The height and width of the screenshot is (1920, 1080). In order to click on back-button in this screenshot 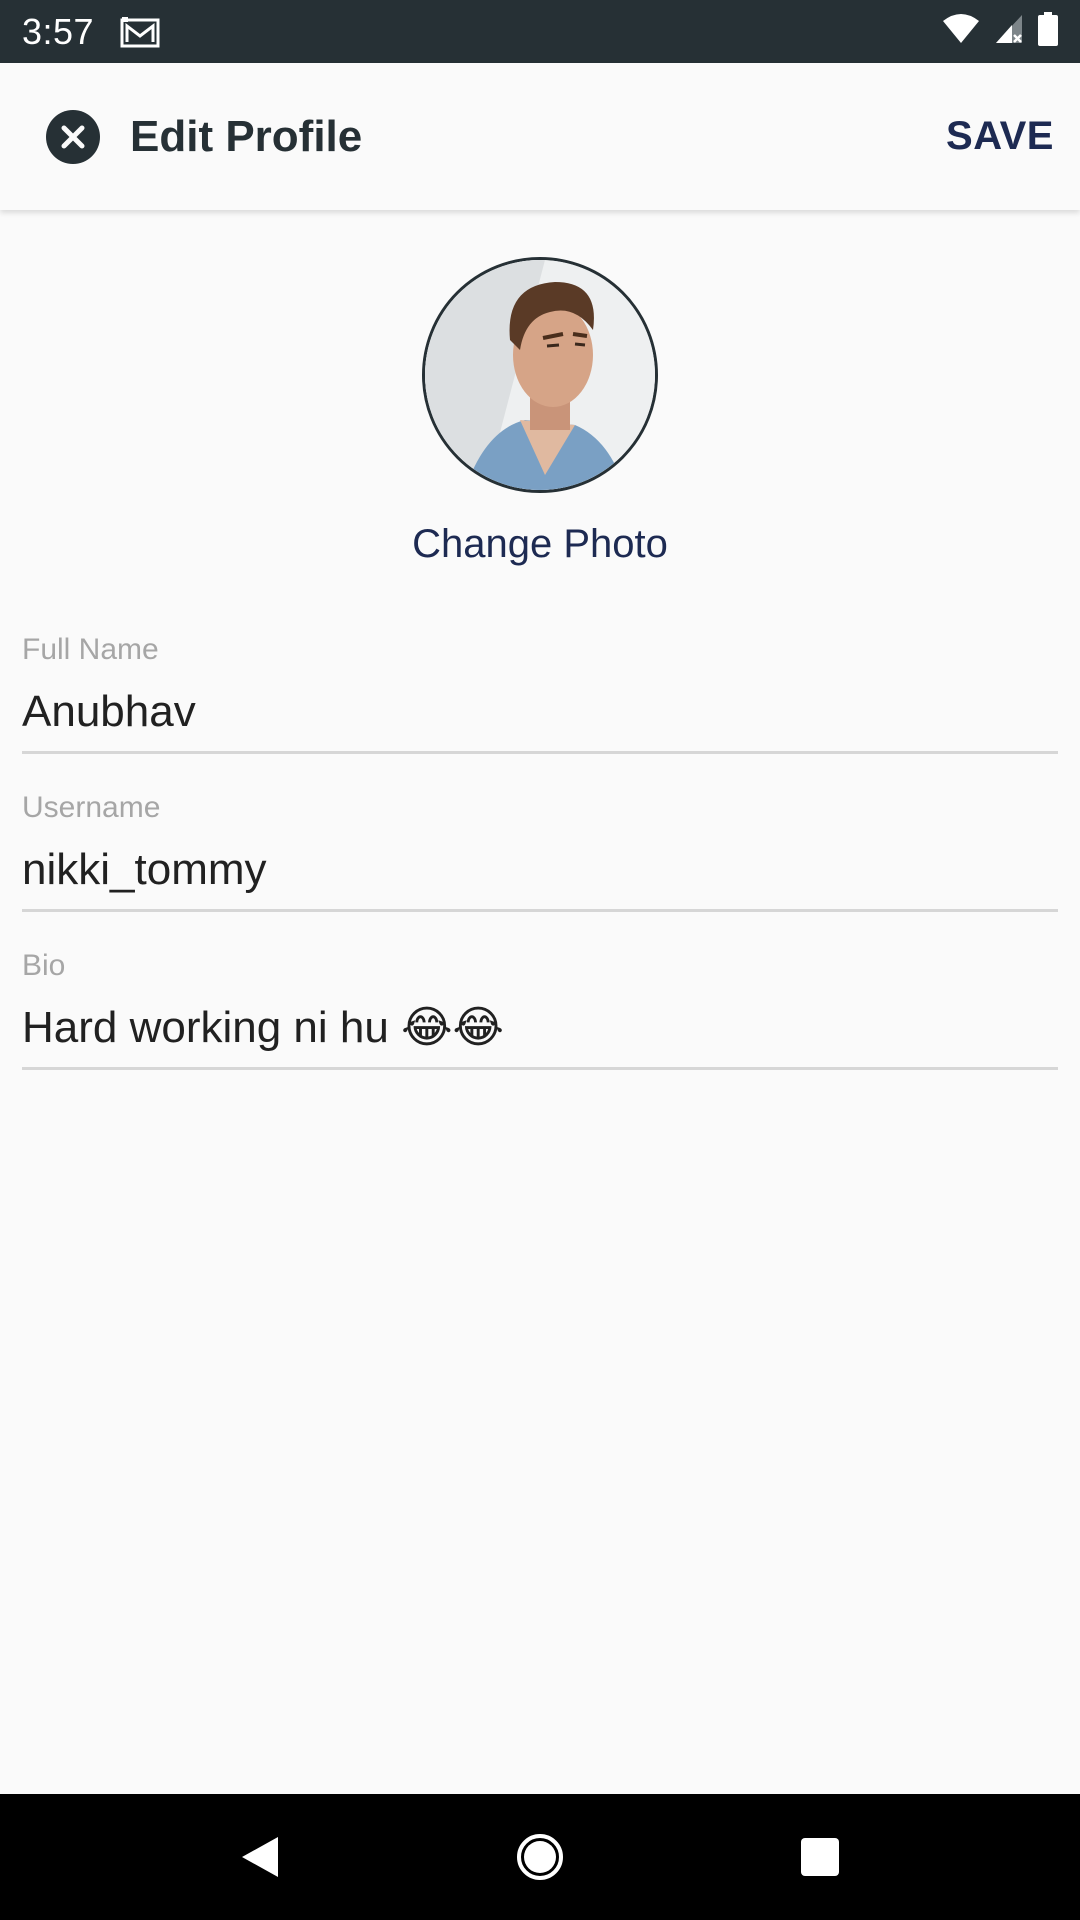, I will do `click(260, 1857)`.